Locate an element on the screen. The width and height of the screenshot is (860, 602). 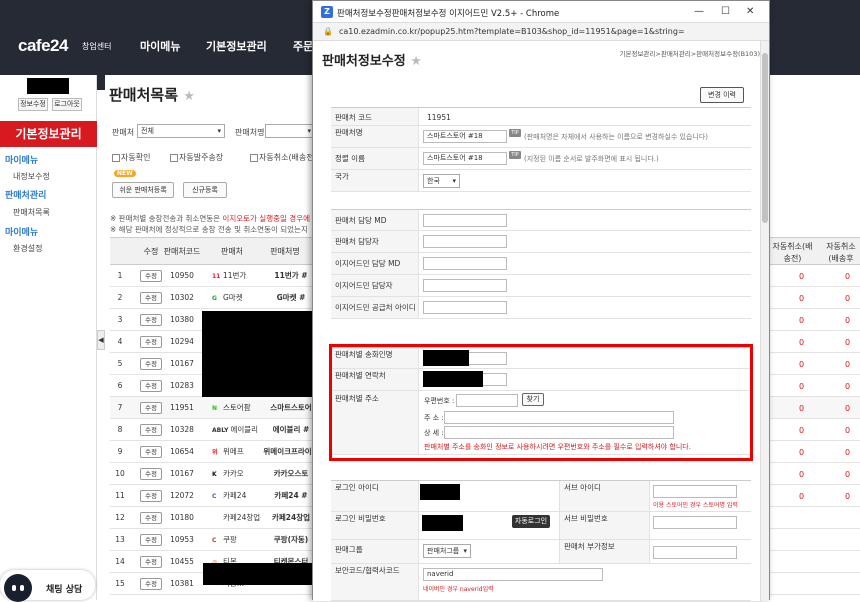
security-code-input: naverid is located at coordinates (513, 574).